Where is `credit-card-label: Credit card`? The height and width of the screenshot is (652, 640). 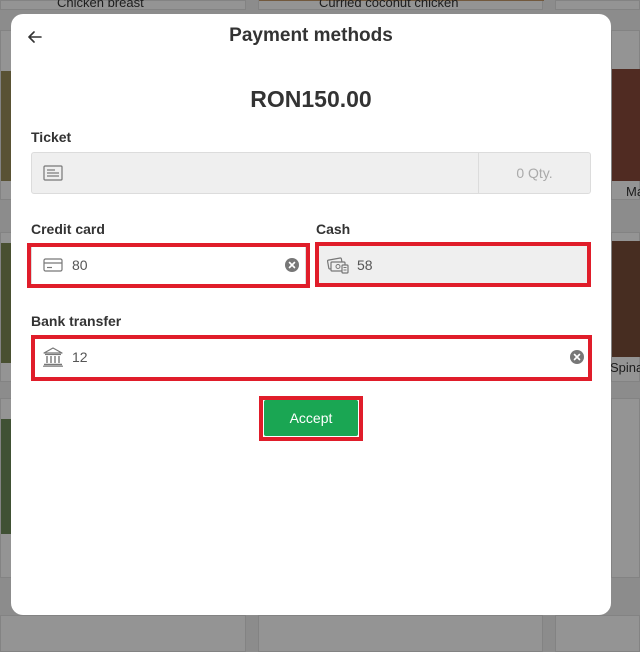
credit-card-label: Credit card is located at coordinates (68, 229).